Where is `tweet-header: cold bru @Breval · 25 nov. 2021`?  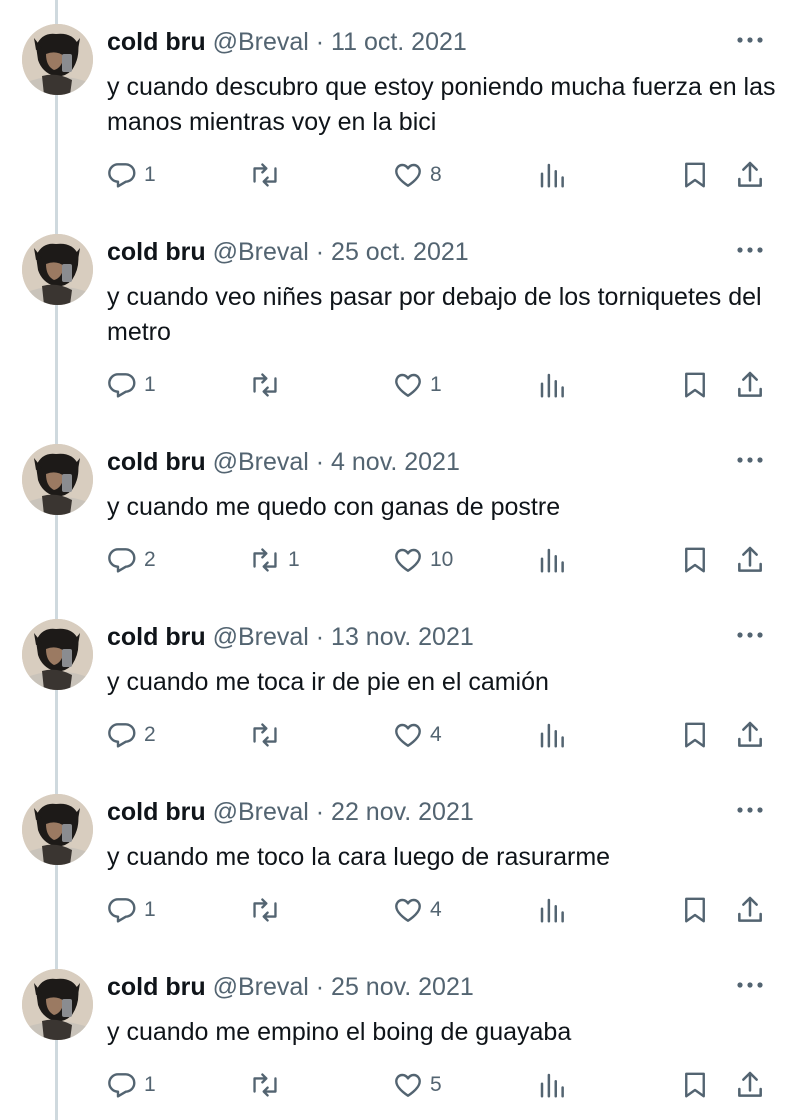 tweet-header: cold bru @Breval · 25 nov. 2021 is located at coordinates (290, 987).